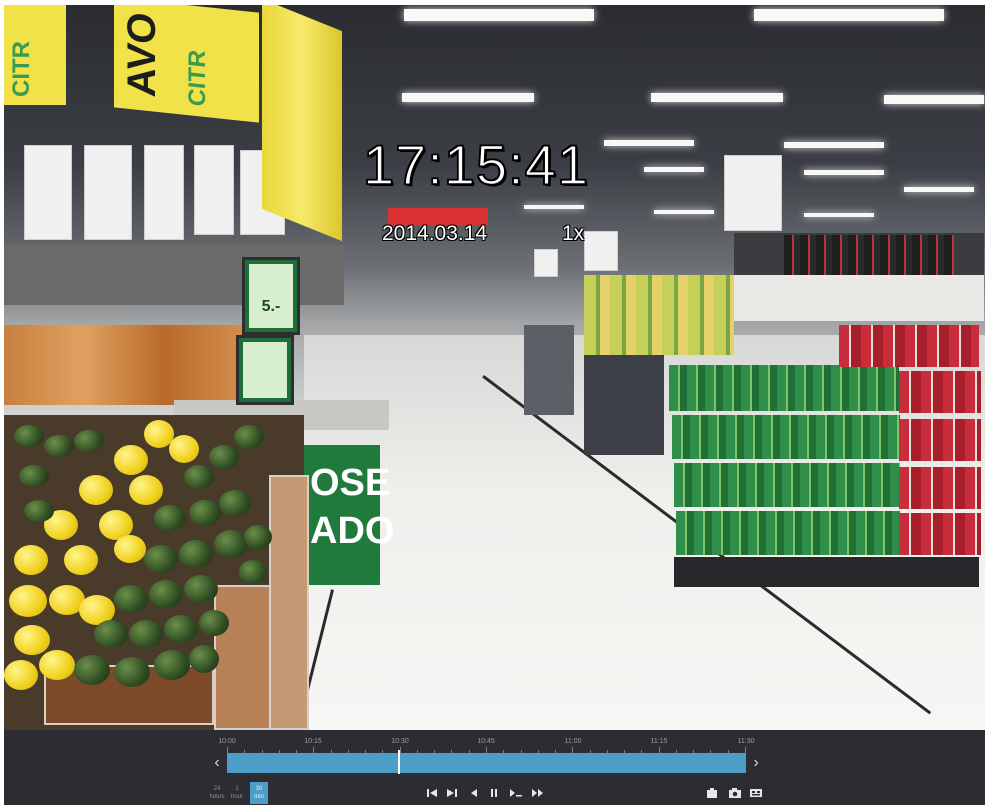 Image resolution: width=985 pixels, height=805 pixels. I want to click on price-sign: 5.-, so click(271, 296).